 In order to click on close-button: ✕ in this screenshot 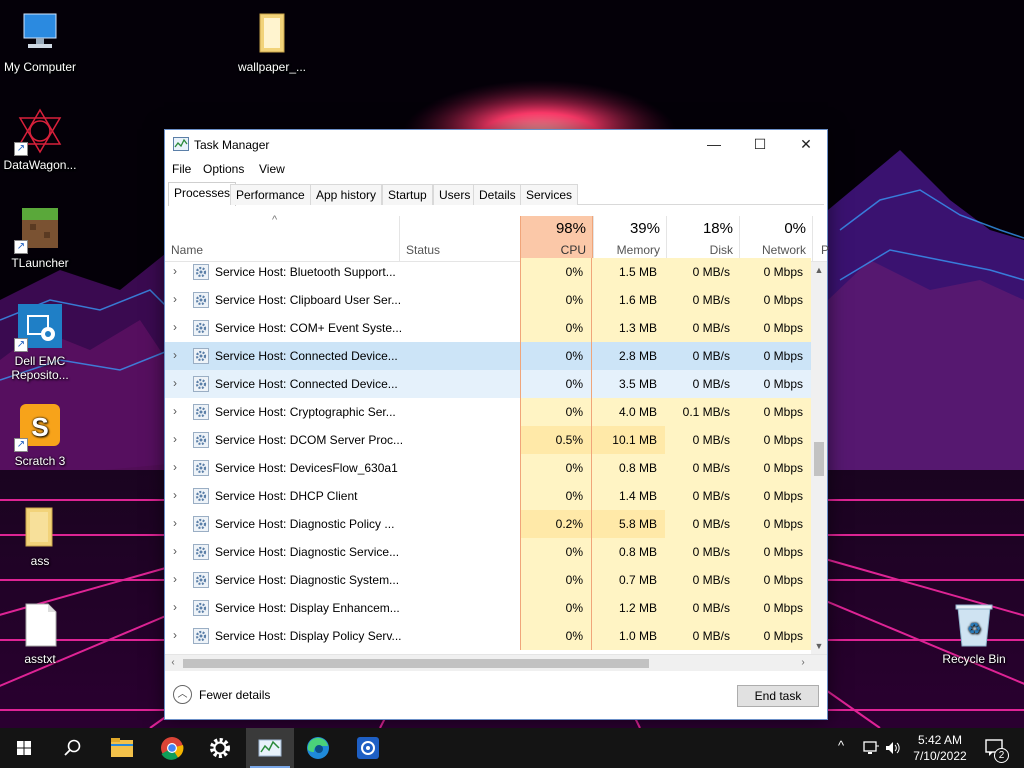, I will do `click(806, 144)`.